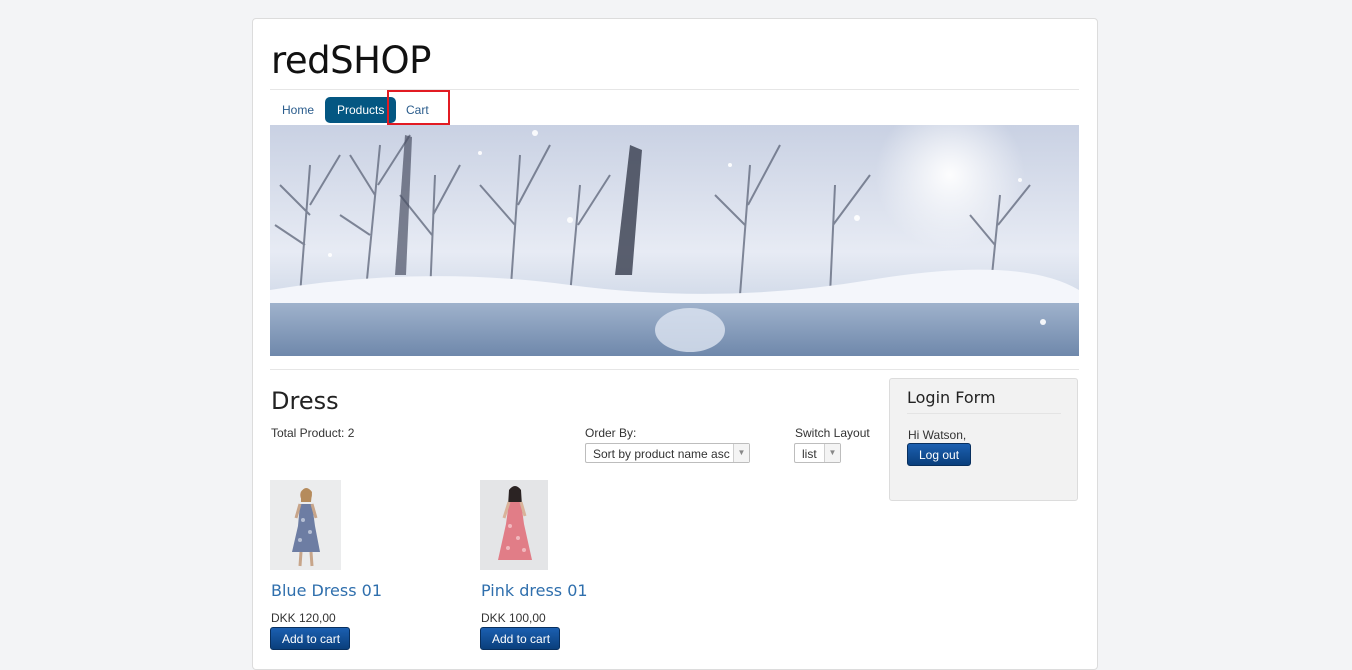 This screenshot has height=670, width=1352. Describe the element at coordinates (939, 454) in the screenshot. I see `logout-button: Log out` at that location.